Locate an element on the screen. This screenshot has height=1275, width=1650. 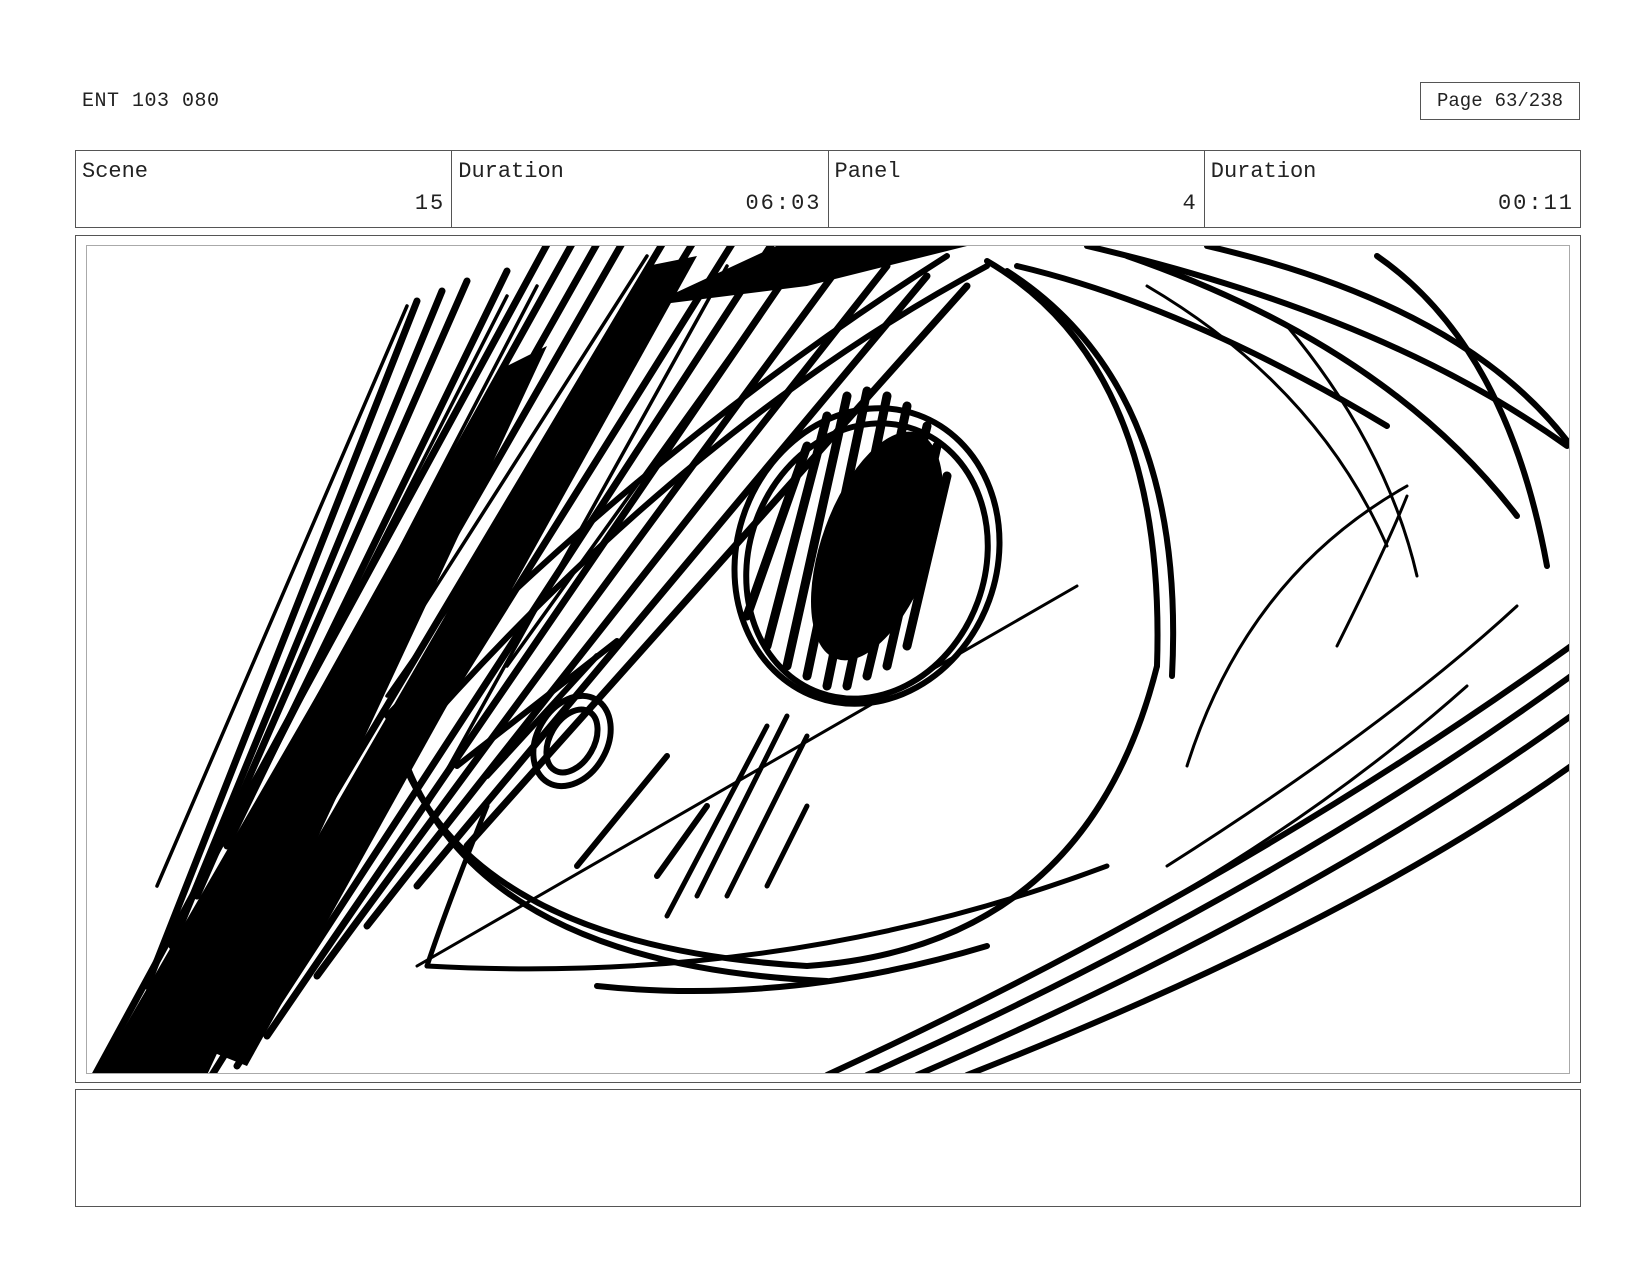
scene-cell: Scene 15 is located at coordinates (264, 189).